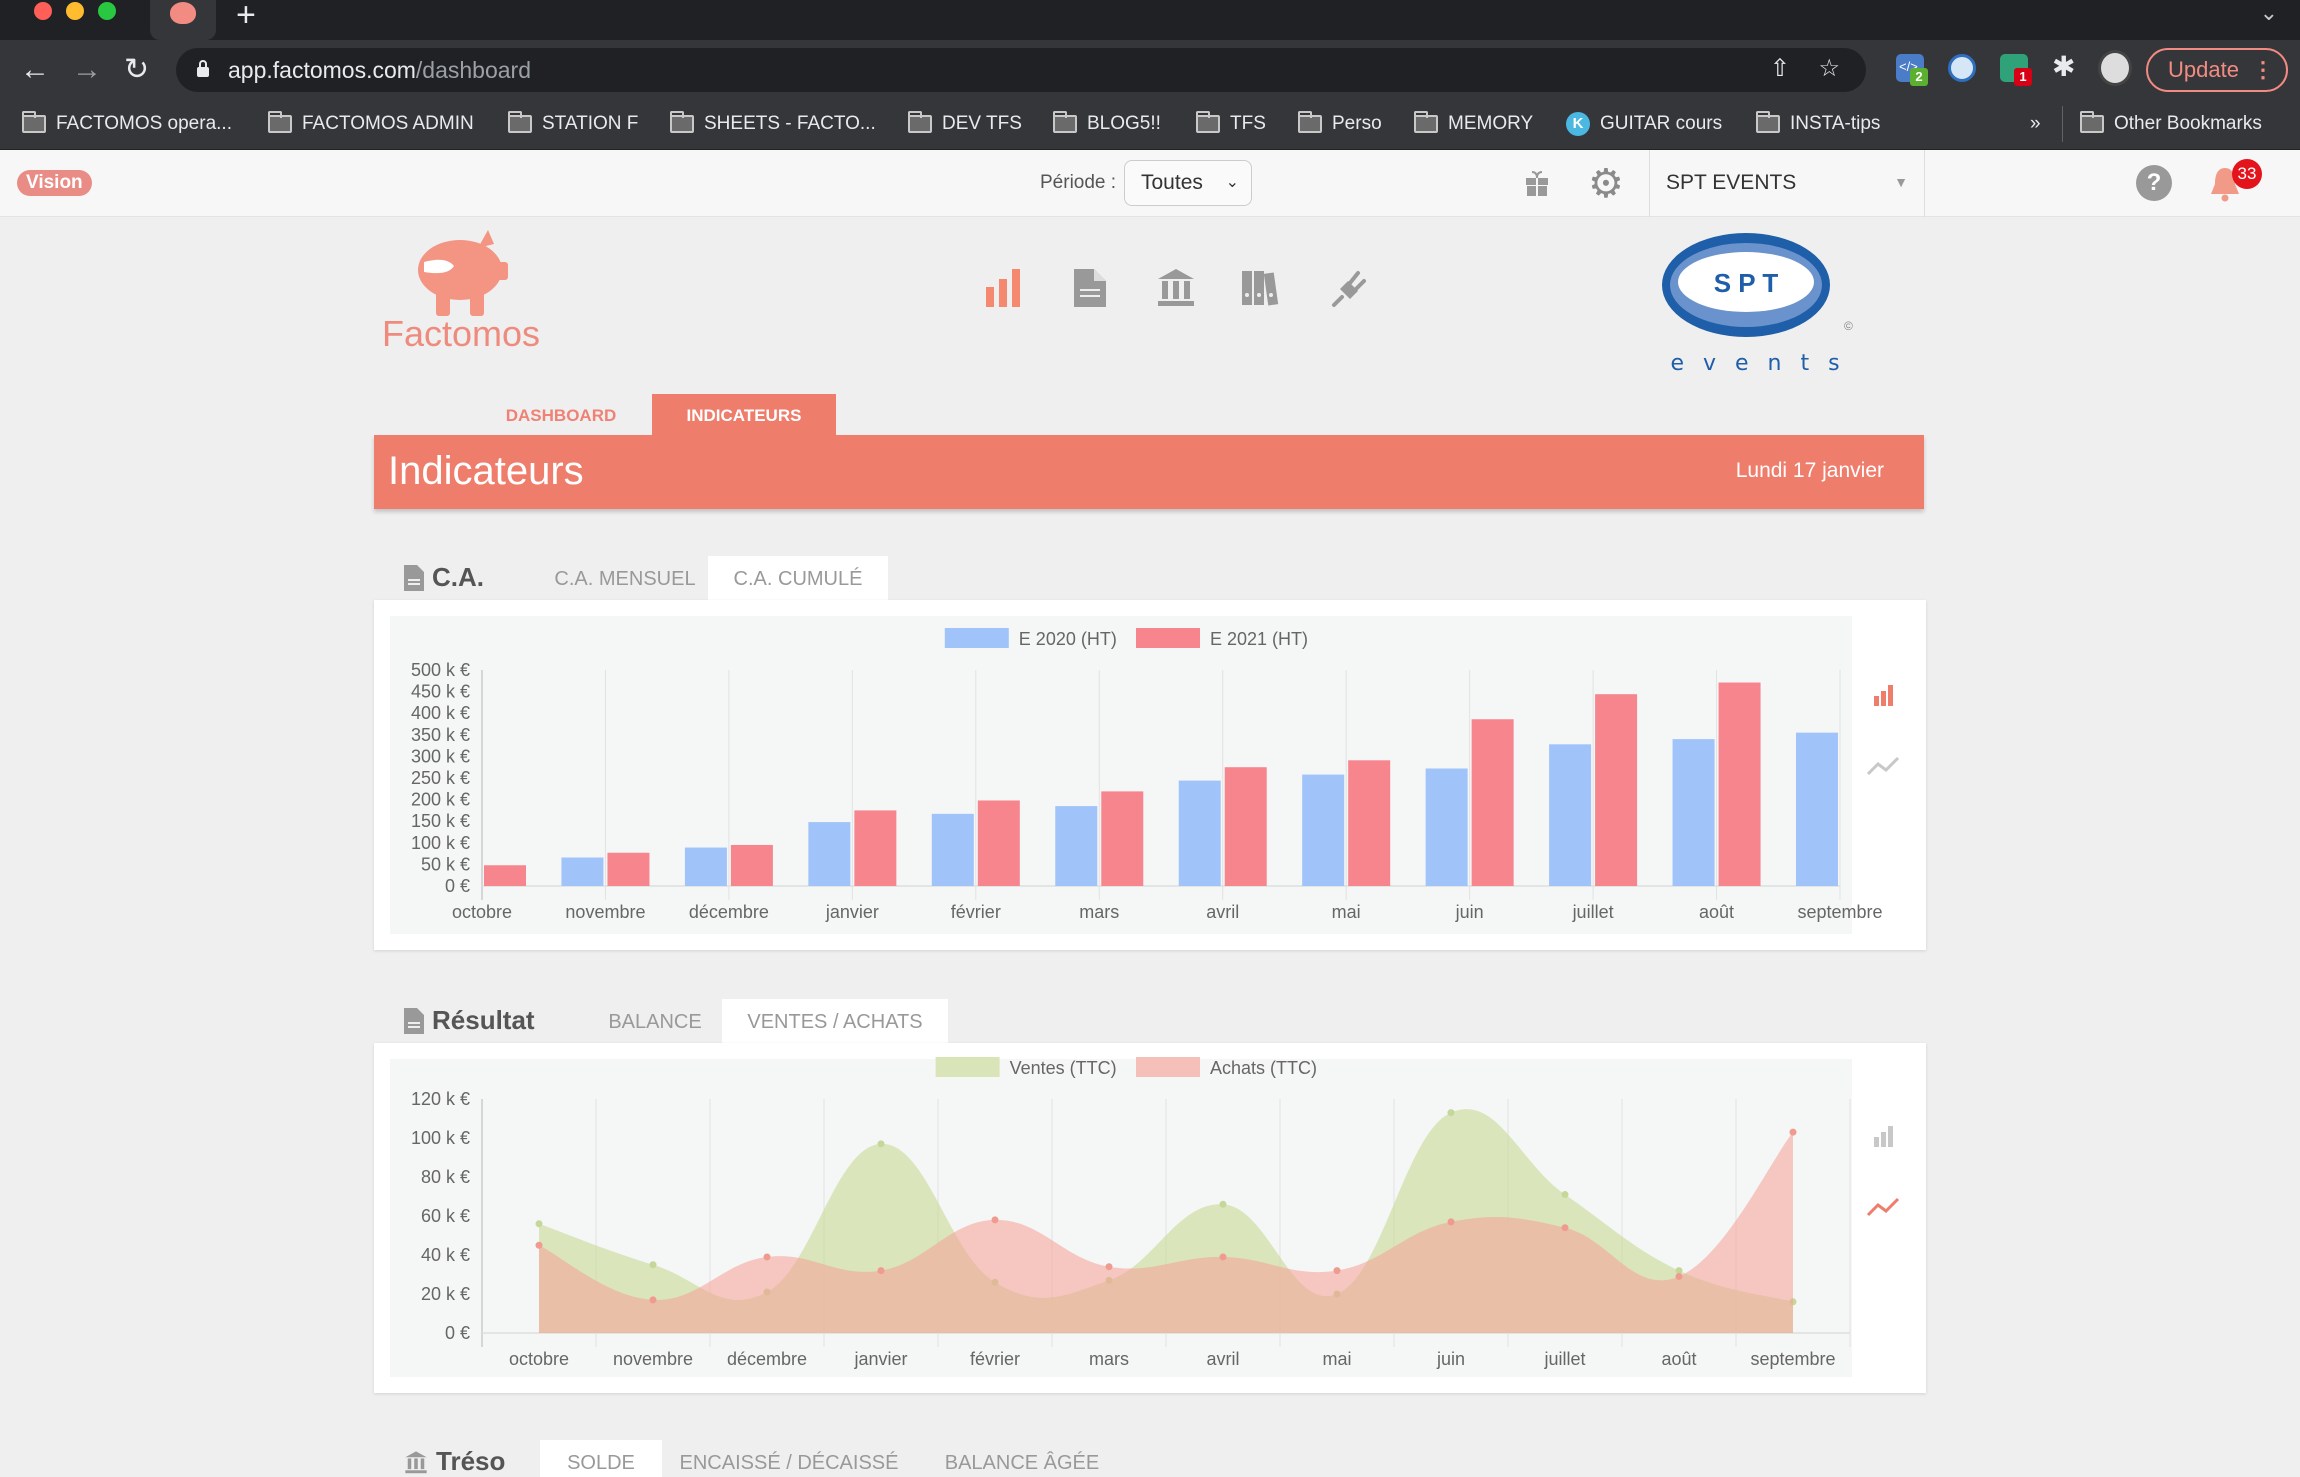 The height and width of the screenshot is (1477, 2300). What do you see at coordinates (1149, 1021) in the screenshot?
I see `resultat-section-tabs: Résultat BALANCE VENTES / ACHATS` at bounding box center [1149, 1021].